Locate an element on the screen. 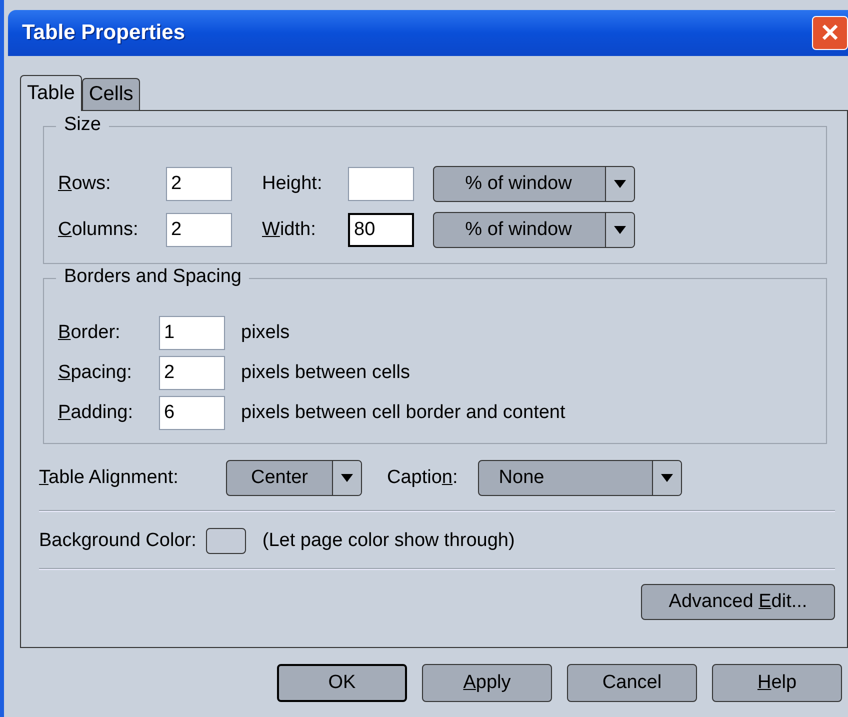  field-hint: pixels between cell border and content is located at coordinates (403, 413).